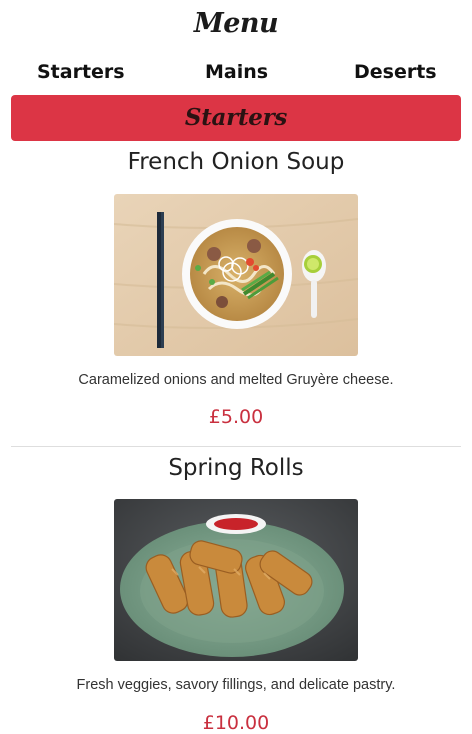 The image size is (472, 734). Describe the element at coordinates (236, 275) in the screenshot. I see `soup-bowl-photo` at that location.